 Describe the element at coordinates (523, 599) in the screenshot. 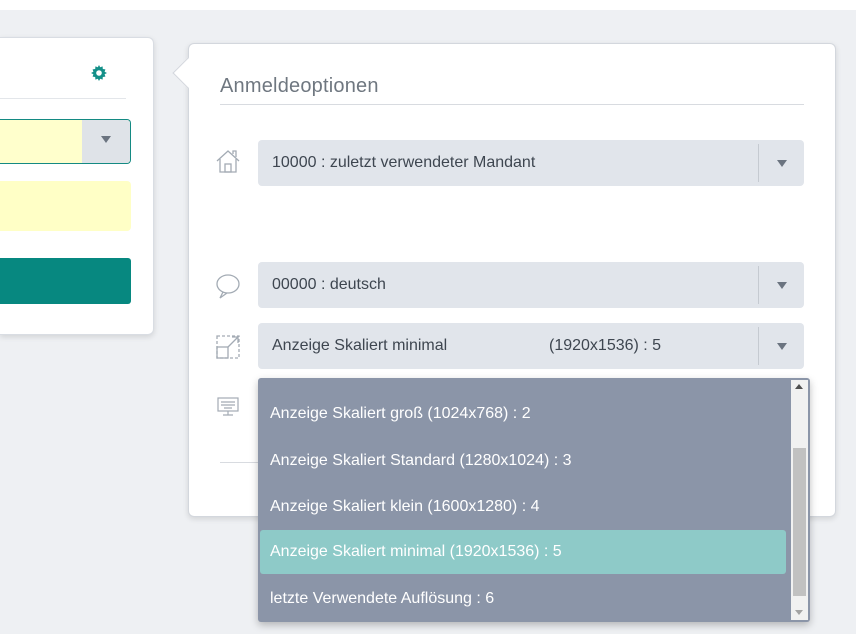

I see `dropdown-option: letzte Verwendete Auflösung : 6` at that location.